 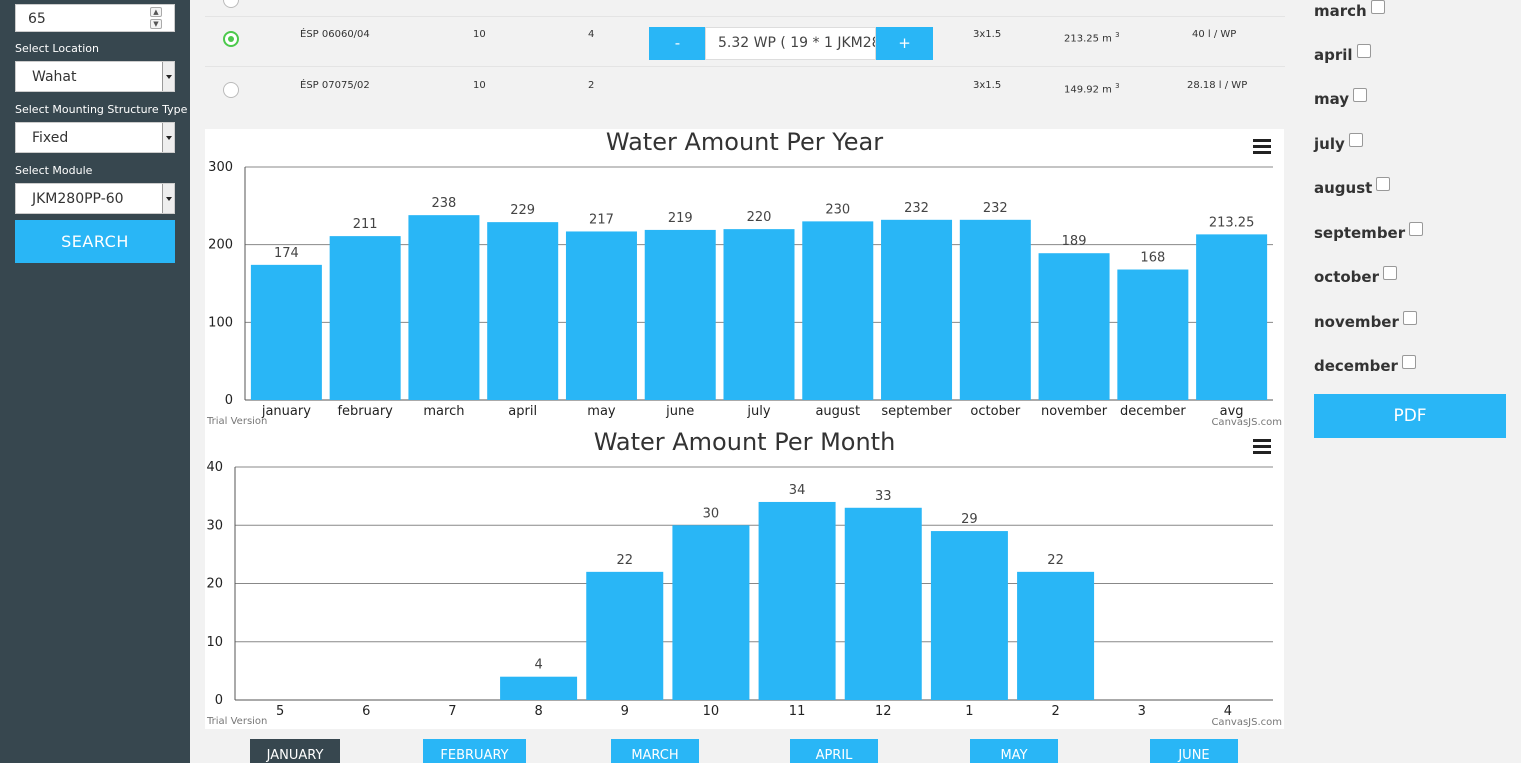 I want to click on month-checkbox-label: april, so click(x=1333, y=55).